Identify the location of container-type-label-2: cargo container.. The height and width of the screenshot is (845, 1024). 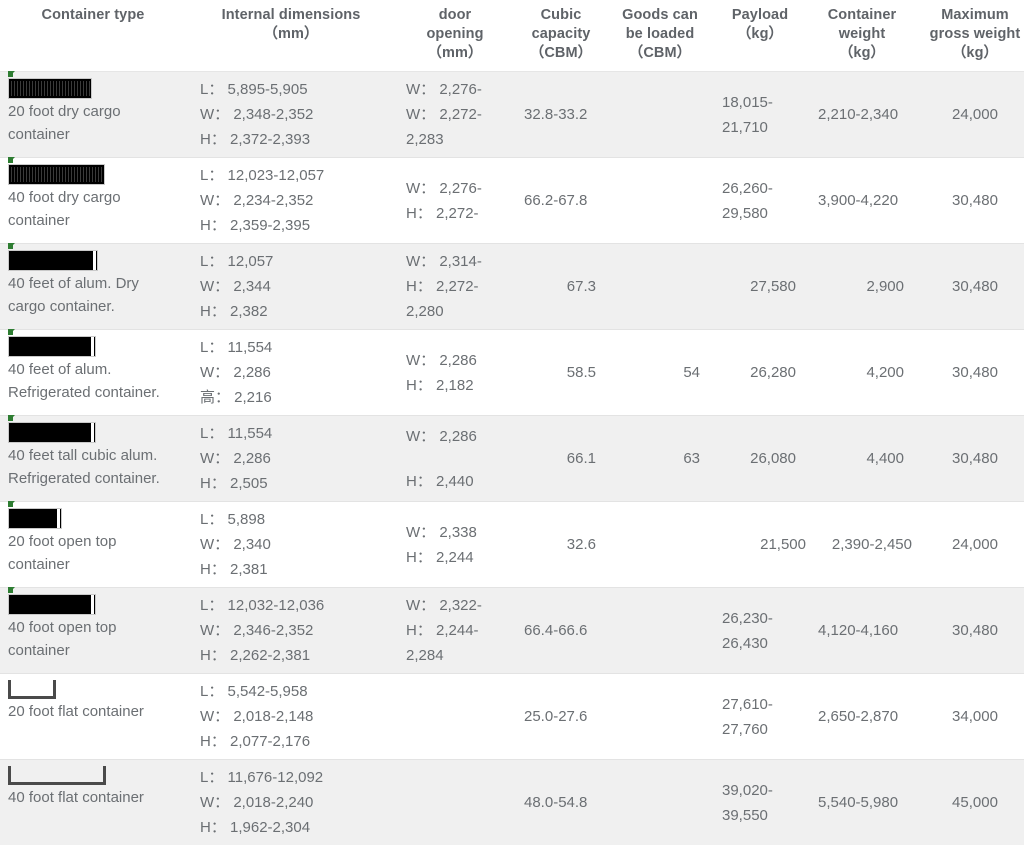
(94, 306).